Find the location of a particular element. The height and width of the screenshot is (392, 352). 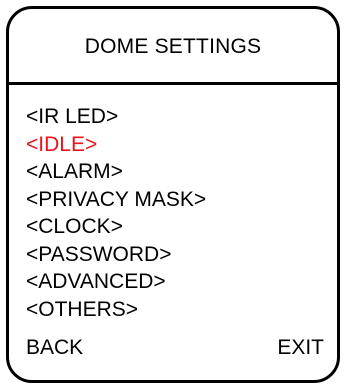

menu-item-ir-led: <IR LED> is located at coordinates (116, 117).